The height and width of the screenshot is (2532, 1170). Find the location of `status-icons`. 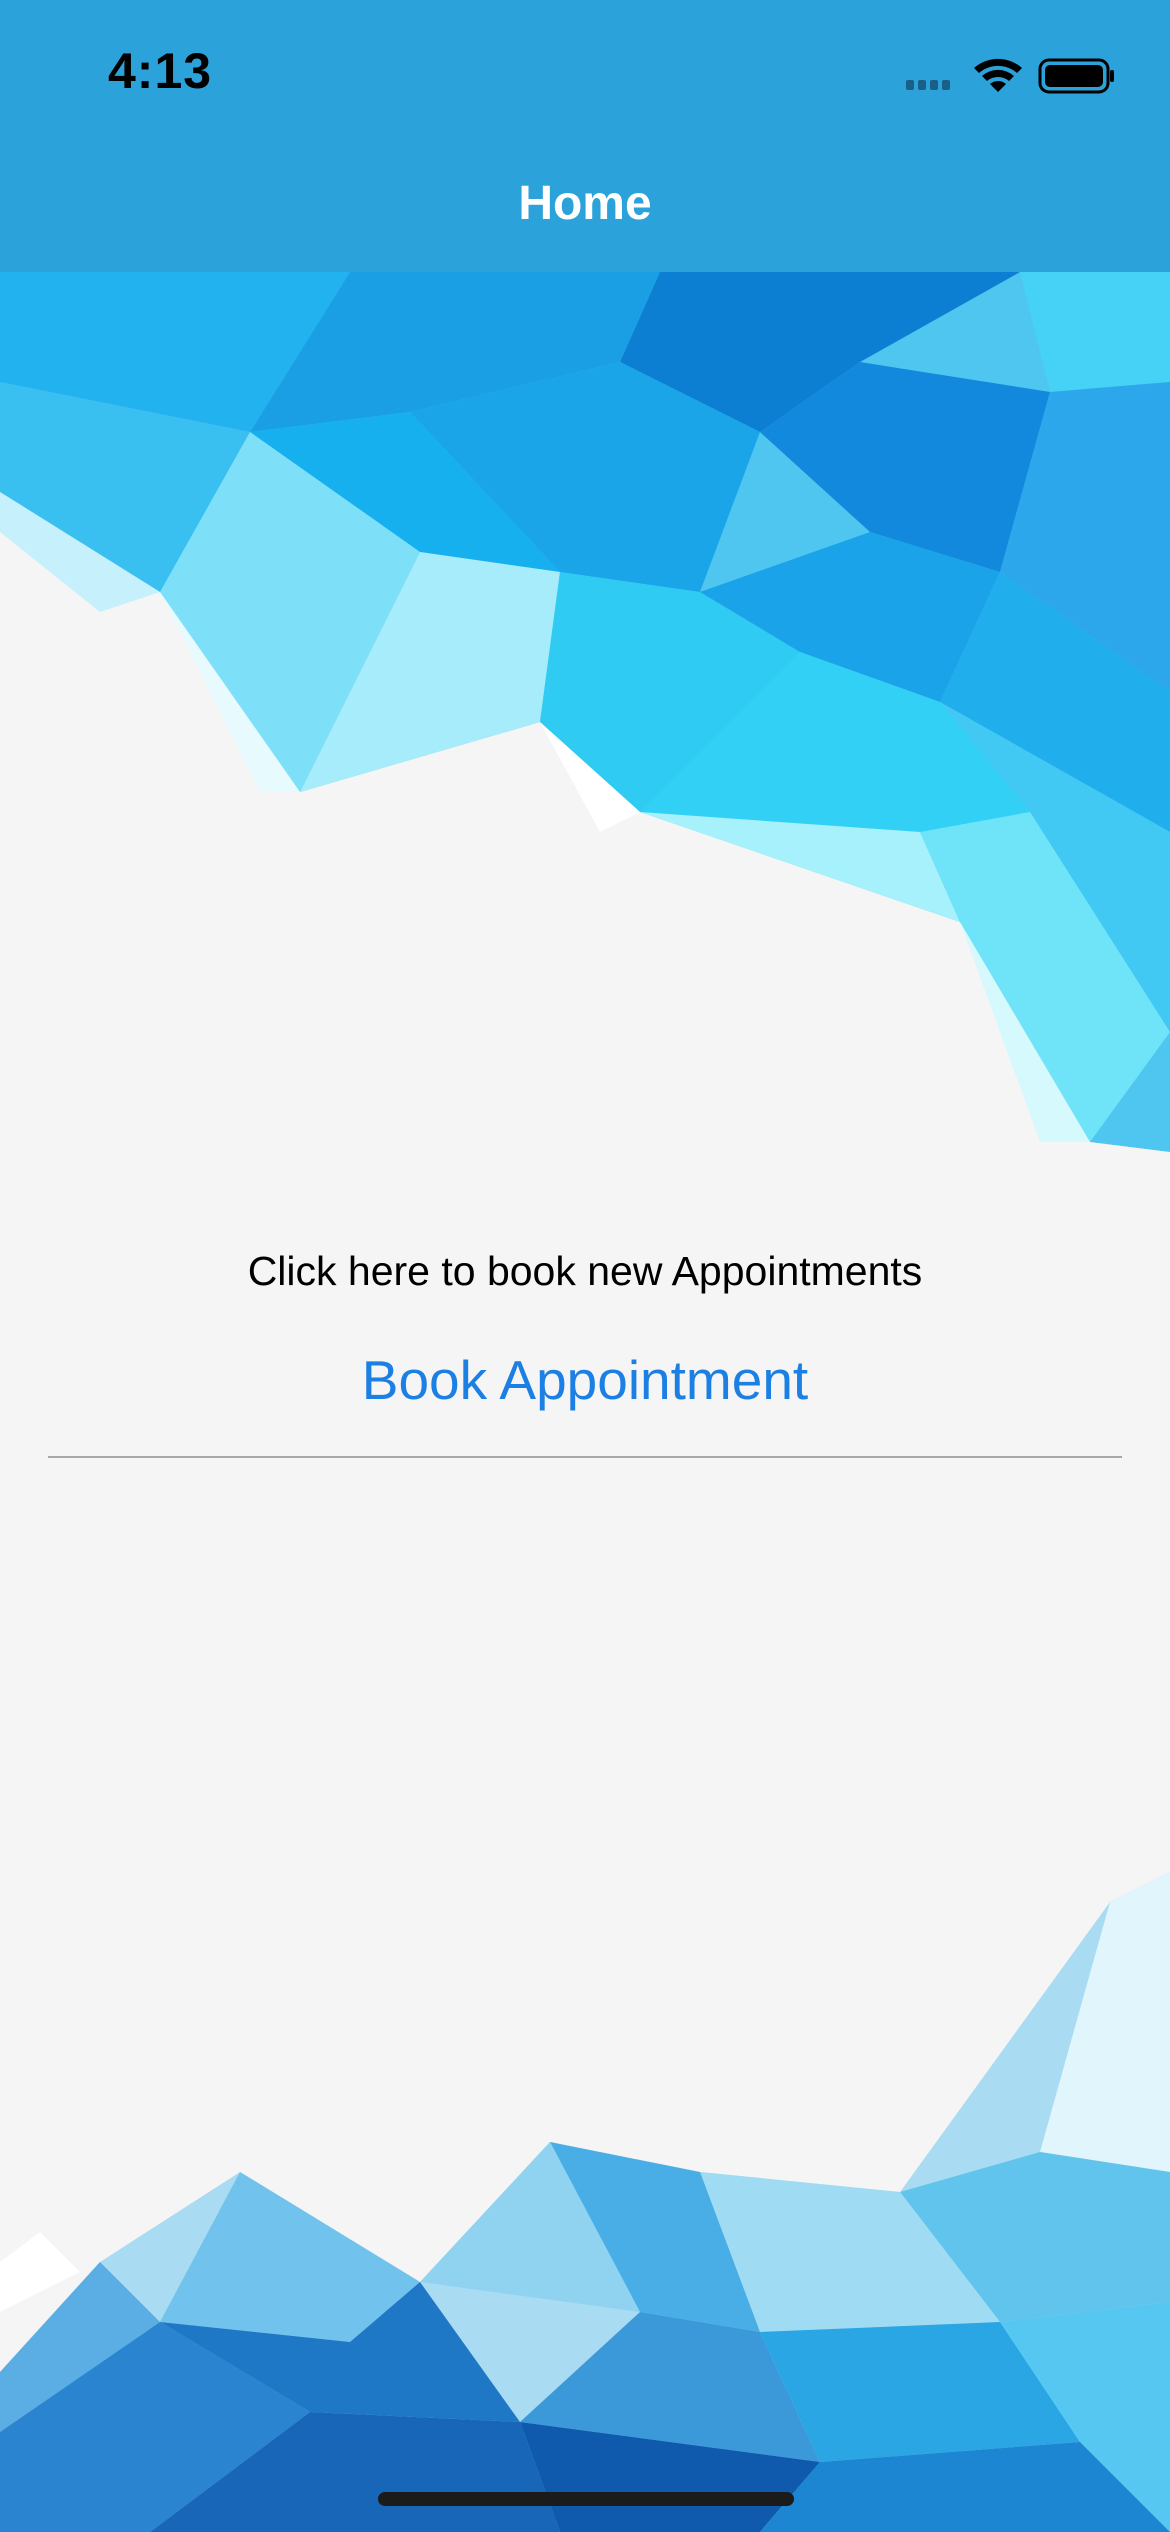

status-icons is located at coordinates (1011, 76).